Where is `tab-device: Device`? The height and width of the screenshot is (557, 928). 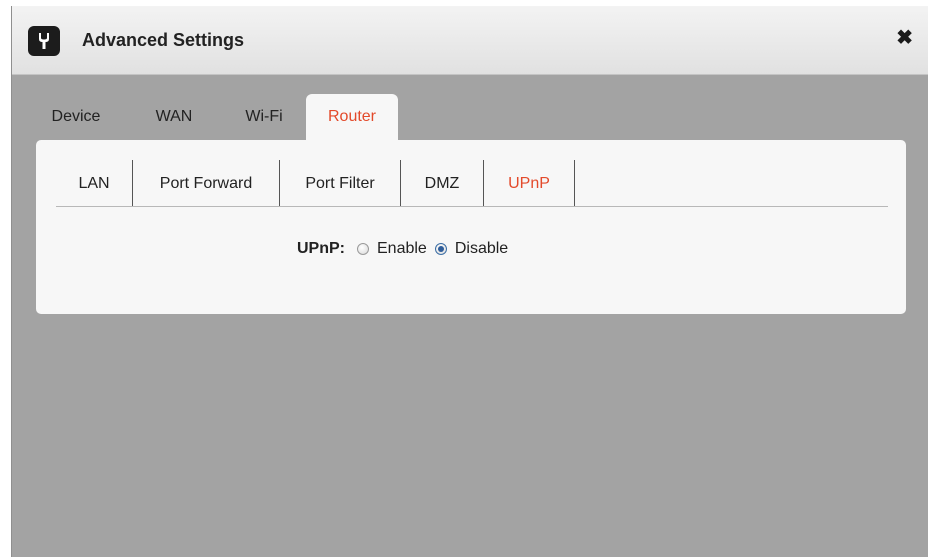
tab-device: Device is located at coordinates (76, 118).